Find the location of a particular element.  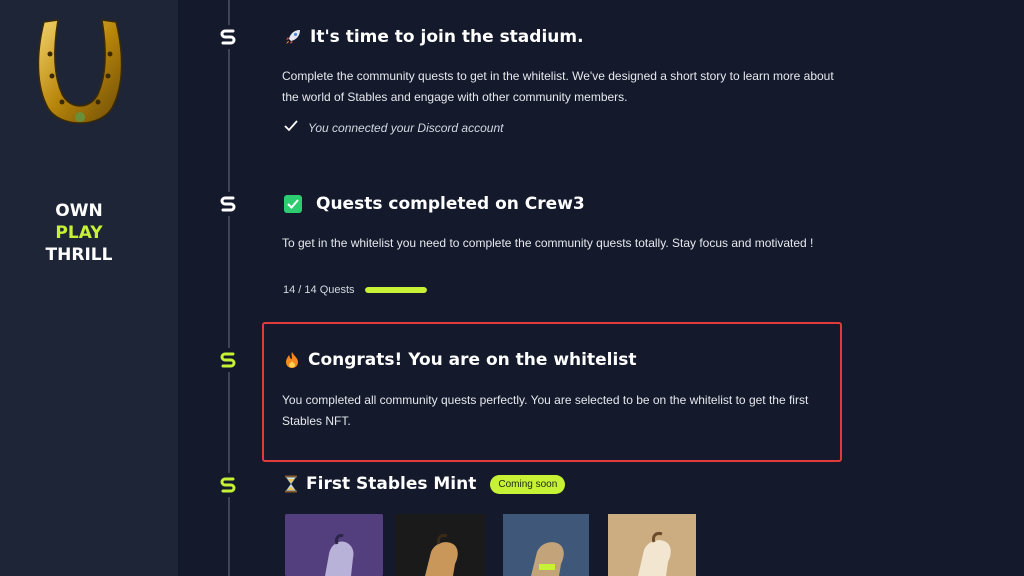

step-title-join-stadium: It's time to join the stadium. is located at coordinates (434, 37).